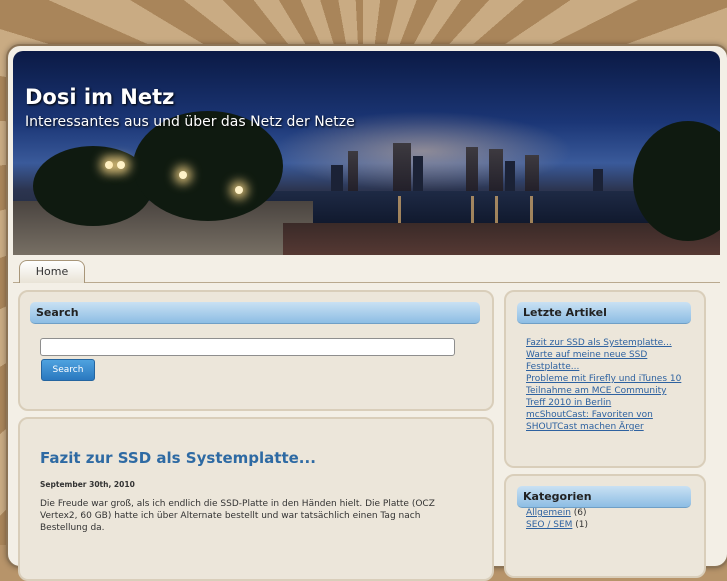  I want to click on search-button: Search, so click(68, 370).